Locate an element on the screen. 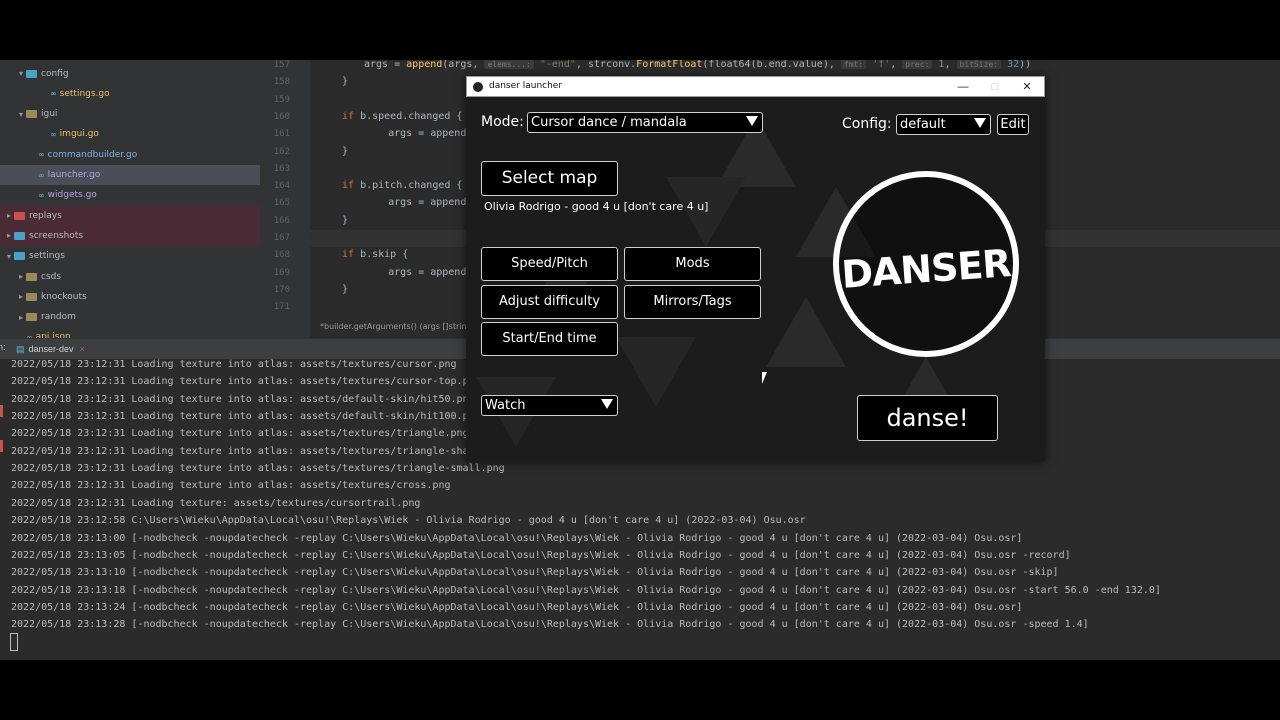 The width and height of the screenshot is (1280, 720). tree-item: ∞ settings.go is located at coordinates (130, 94).